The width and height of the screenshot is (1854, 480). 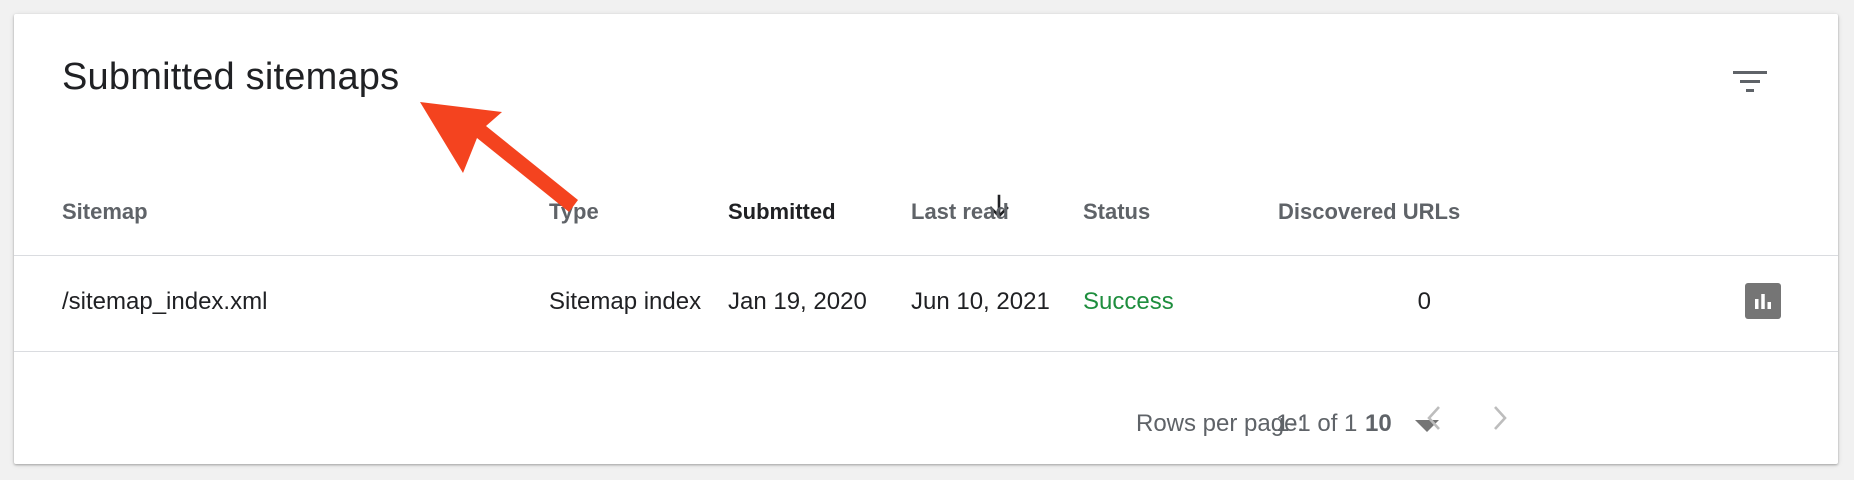 What do you see at coordinates (960, 212) in the screenshot?
I see `column-header-last-read: Last read` at bounding box center [960, 212].